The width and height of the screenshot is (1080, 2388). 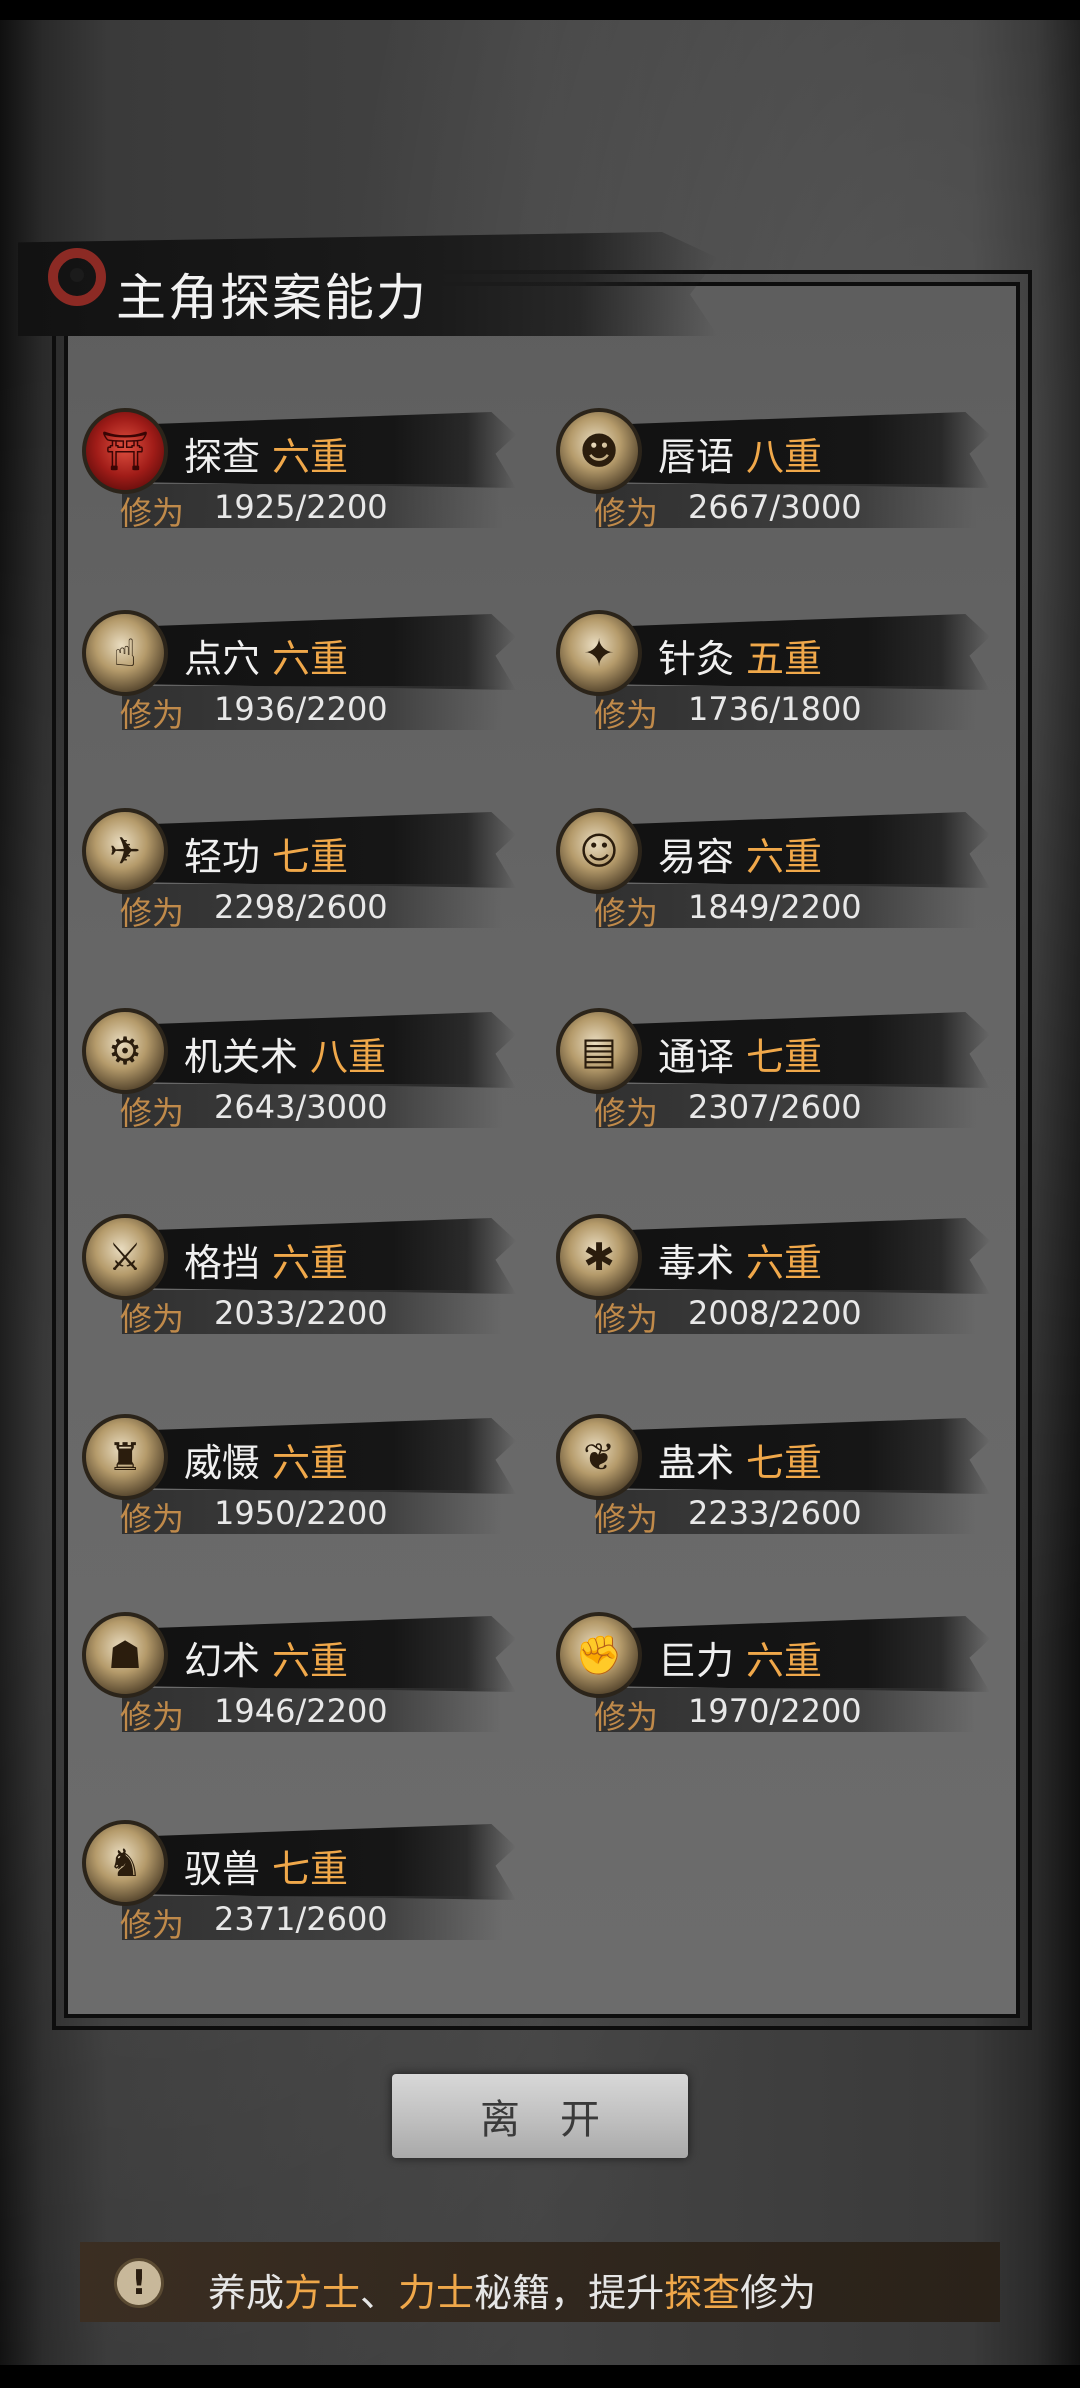 I want to click on skill-name: 驭兽, so click(x=222, y=1869).